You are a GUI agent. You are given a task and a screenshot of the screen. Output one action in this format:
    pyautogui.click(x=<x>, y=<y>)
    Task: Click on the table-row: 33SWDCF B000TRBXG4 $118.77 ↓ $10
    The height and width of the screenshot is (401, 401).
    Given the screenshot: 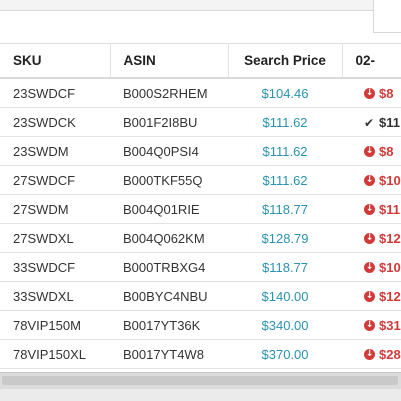 What is the action you would take?
    pyautogui.click(x=200, y=267)
    